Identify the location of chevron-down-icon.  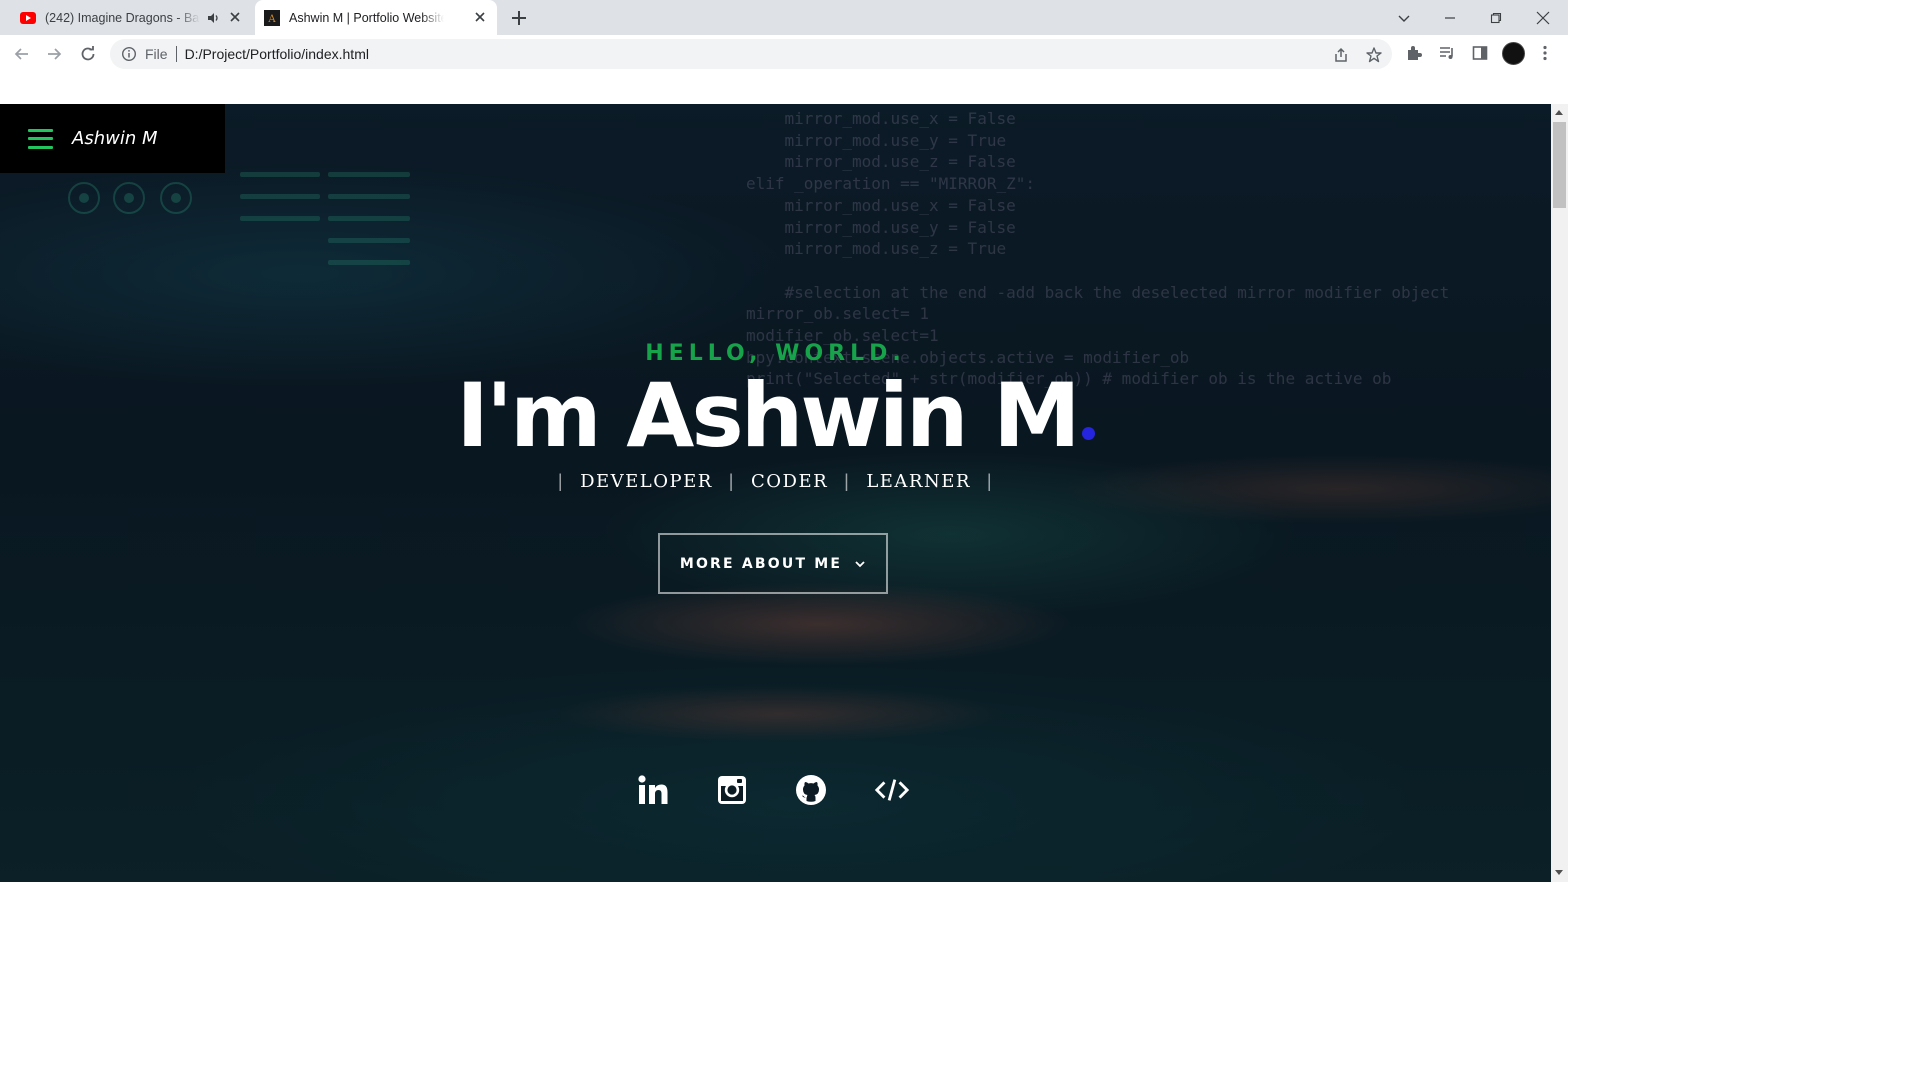
(860, 564).